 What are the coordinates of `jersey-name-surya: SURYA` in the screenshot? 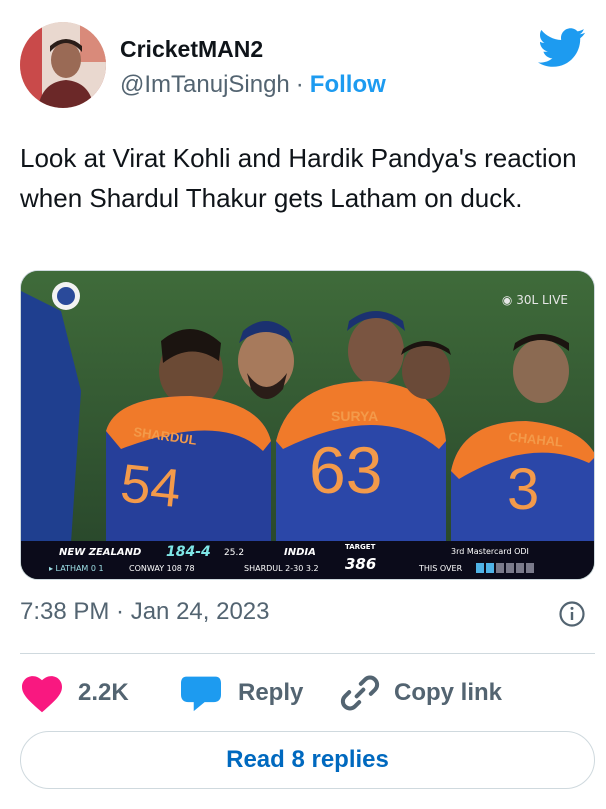 It's located at (354, 416).